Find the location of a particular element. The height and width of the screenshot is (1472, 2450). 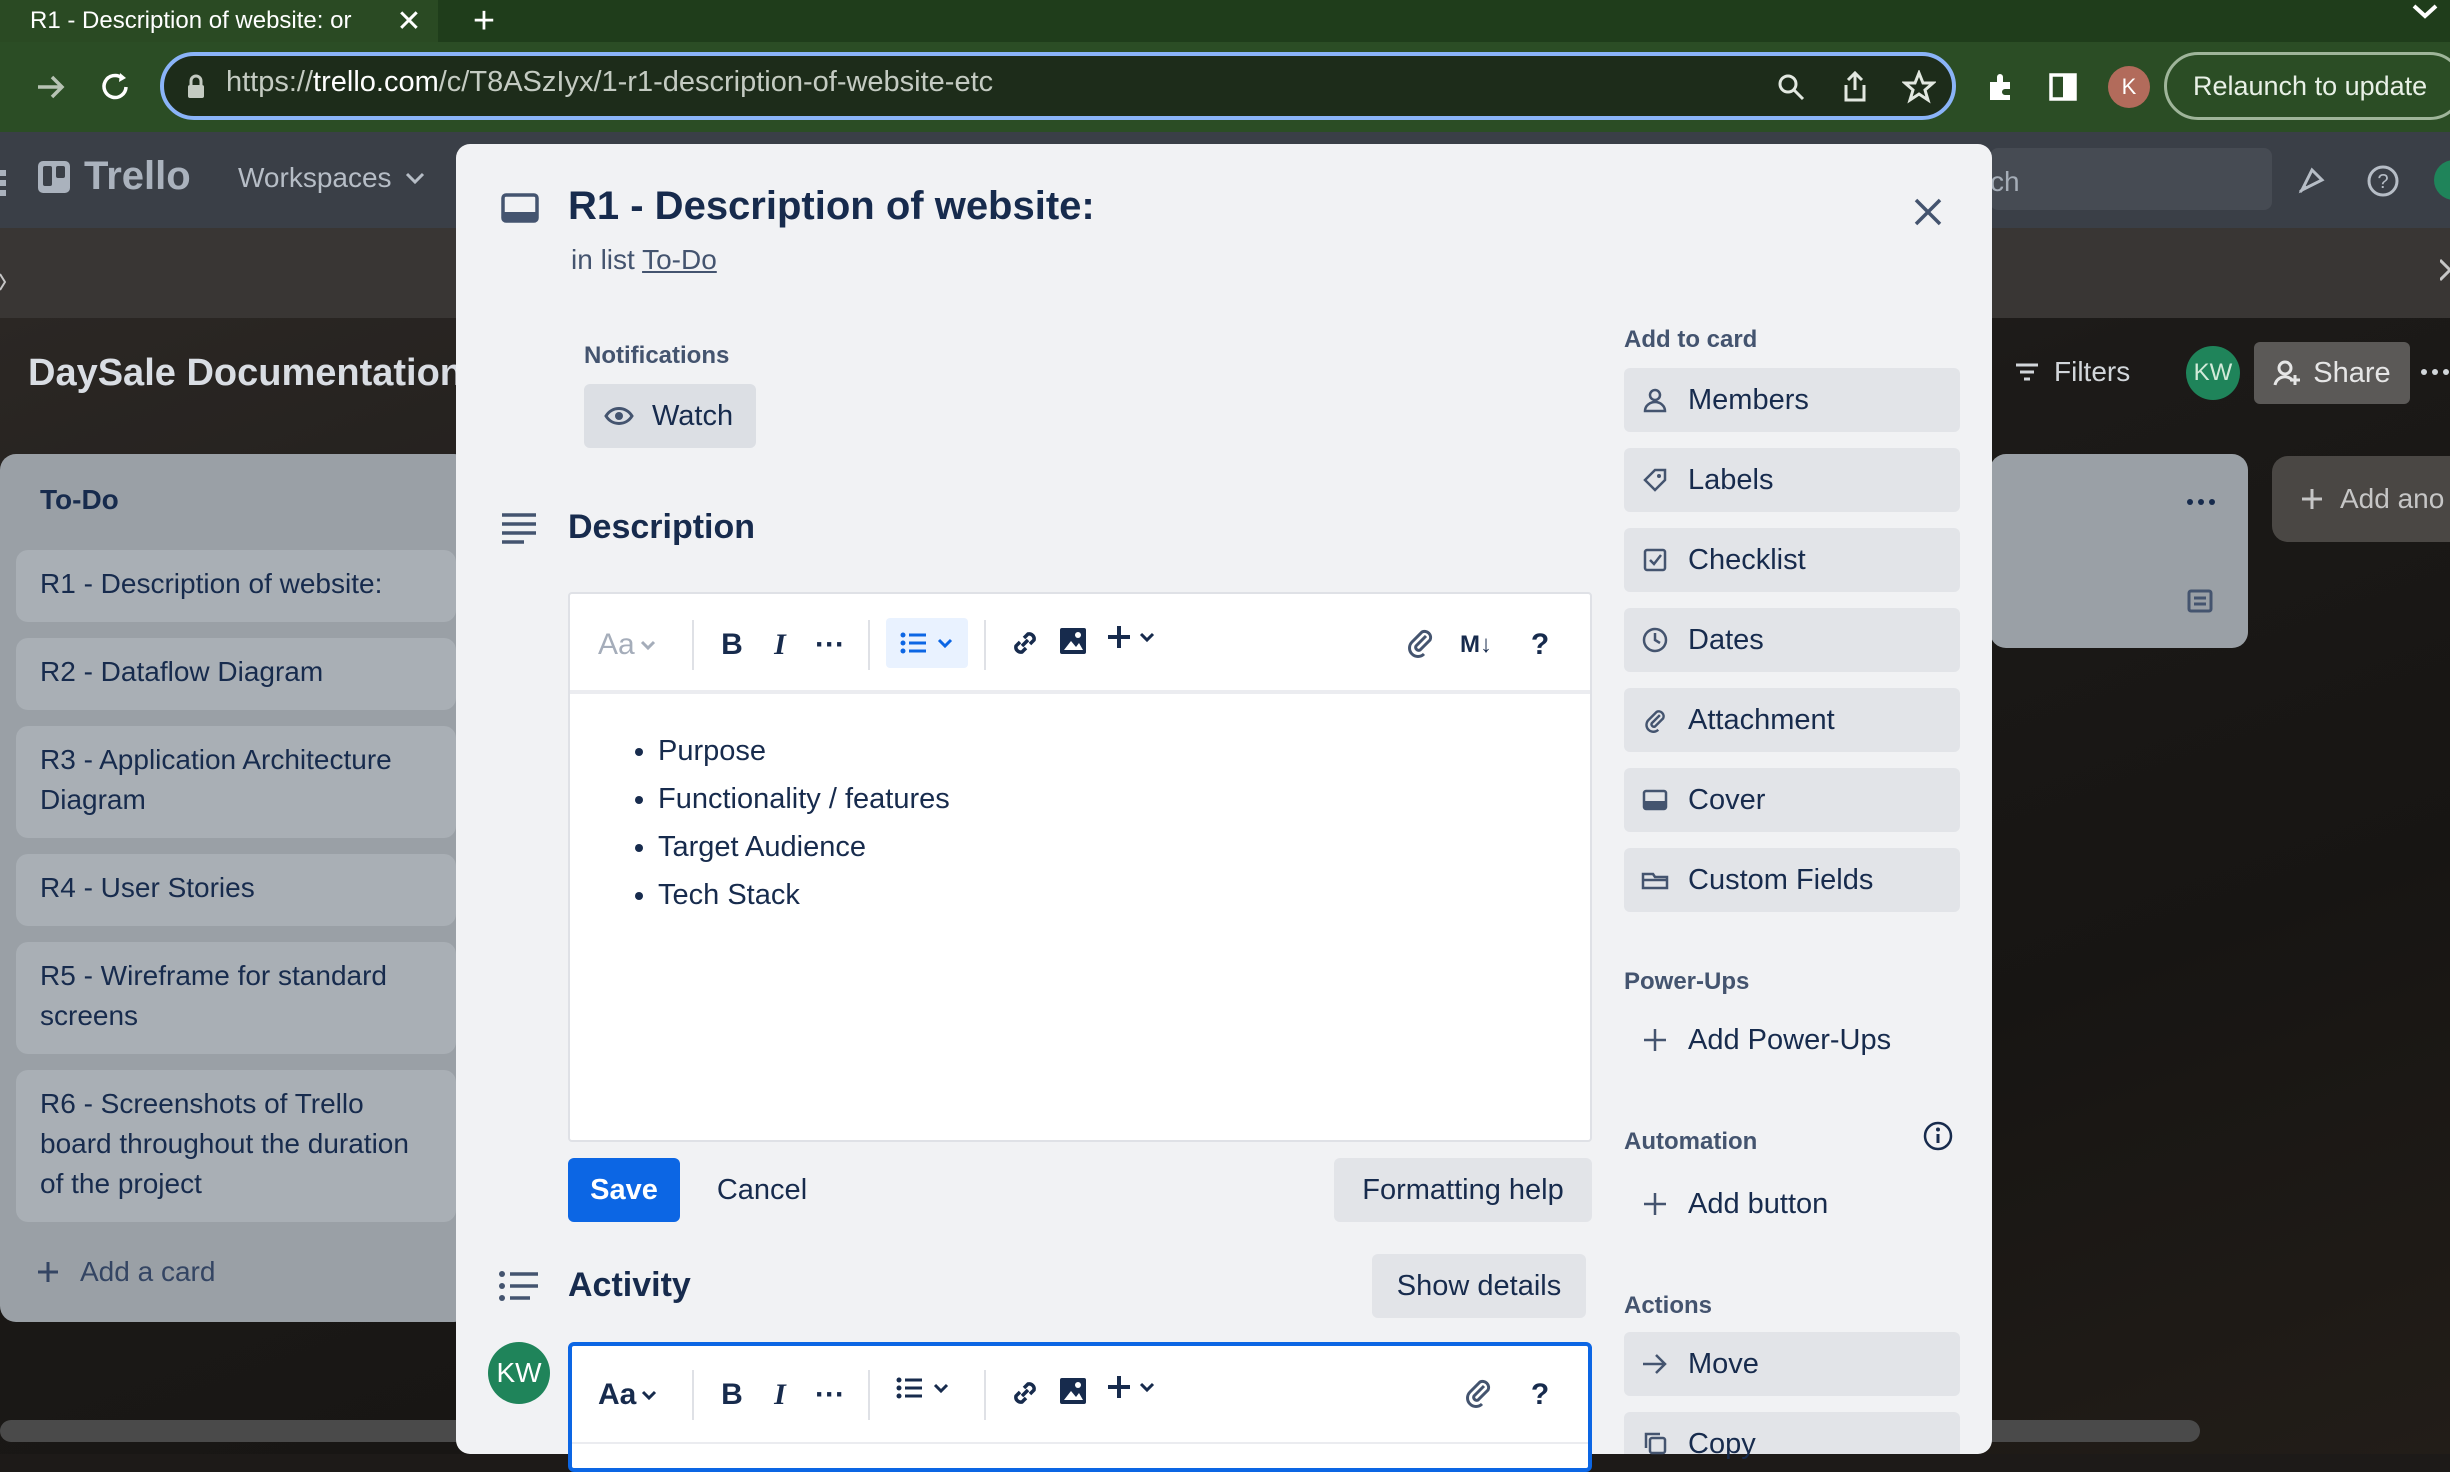

bullet-list-button is located at coordinates (927, 643).